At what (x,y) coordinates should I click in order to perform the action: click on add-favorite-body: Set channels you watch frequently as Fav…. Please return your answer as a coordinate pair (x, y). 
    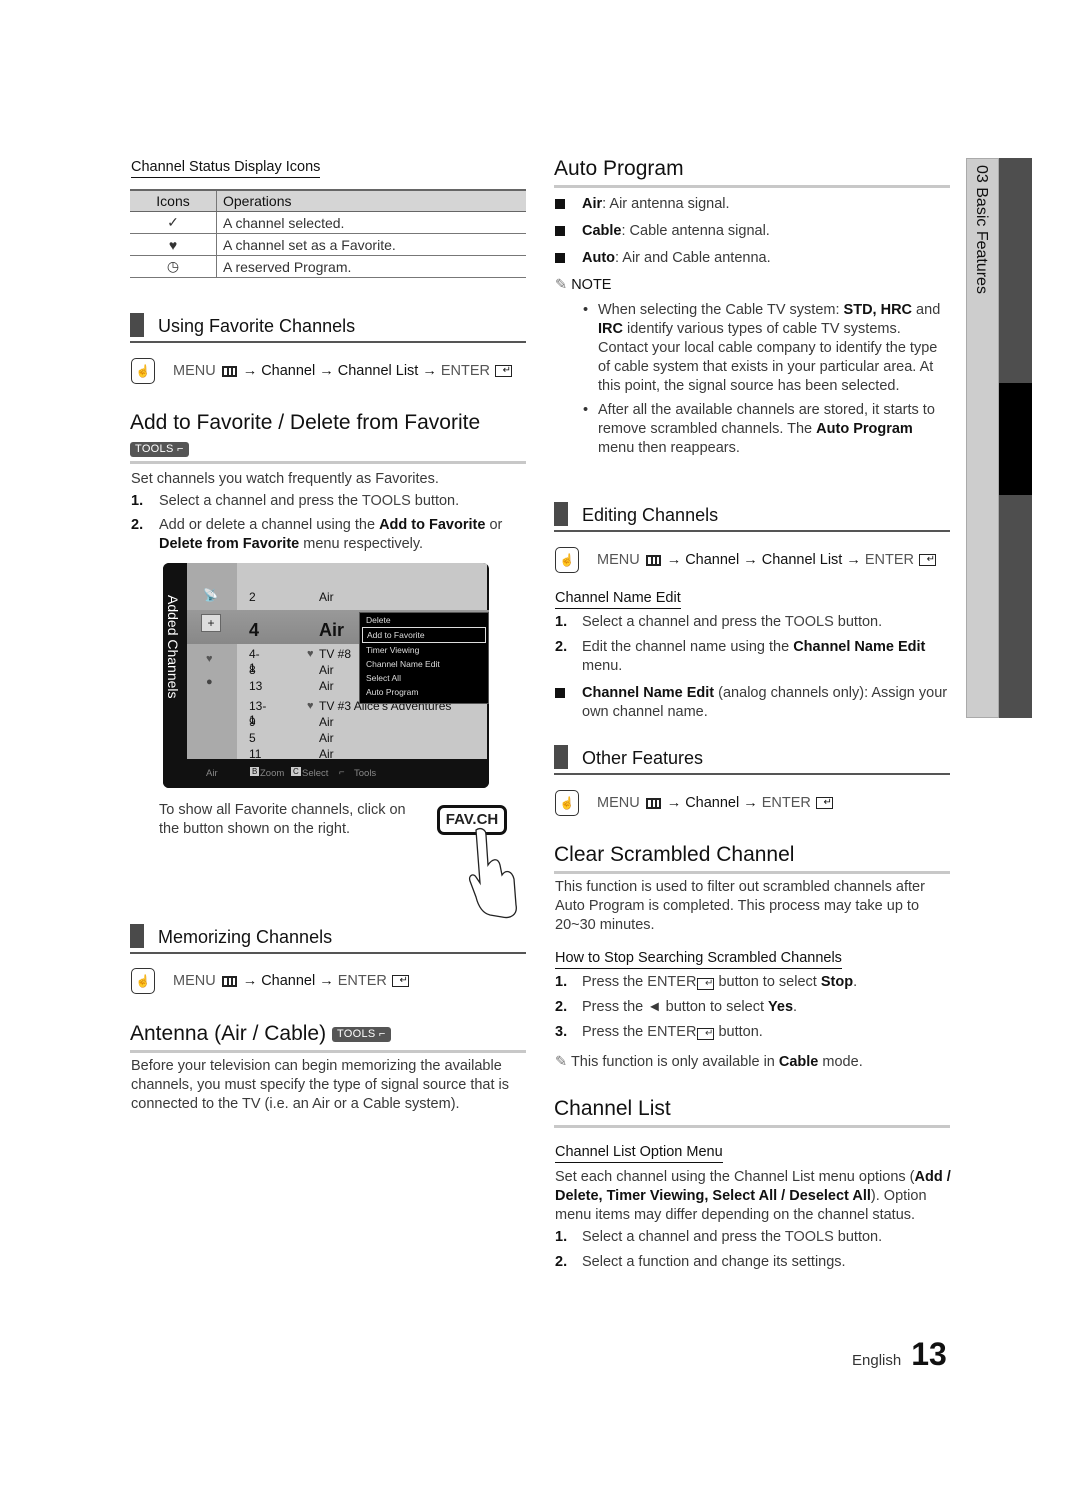
    Looking at the image, I should click on (331, 512).